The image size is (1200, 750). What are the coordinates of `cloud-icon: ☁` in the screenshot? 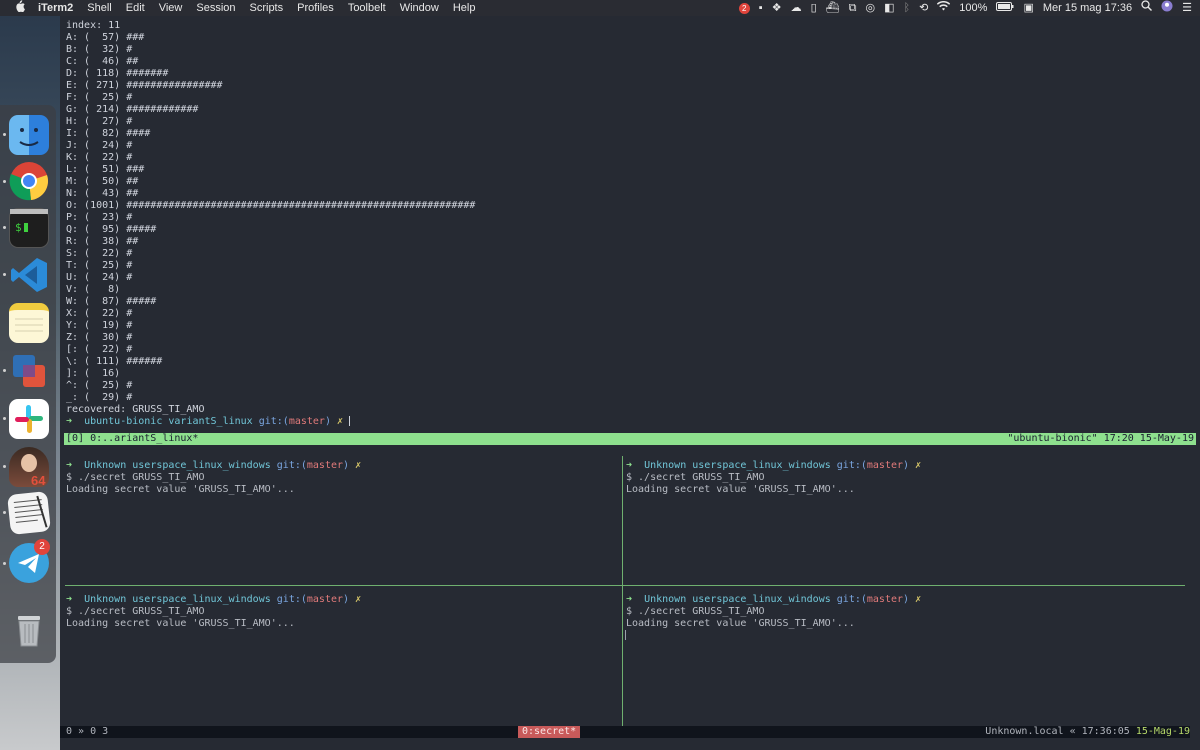 It's located at (796, 8).